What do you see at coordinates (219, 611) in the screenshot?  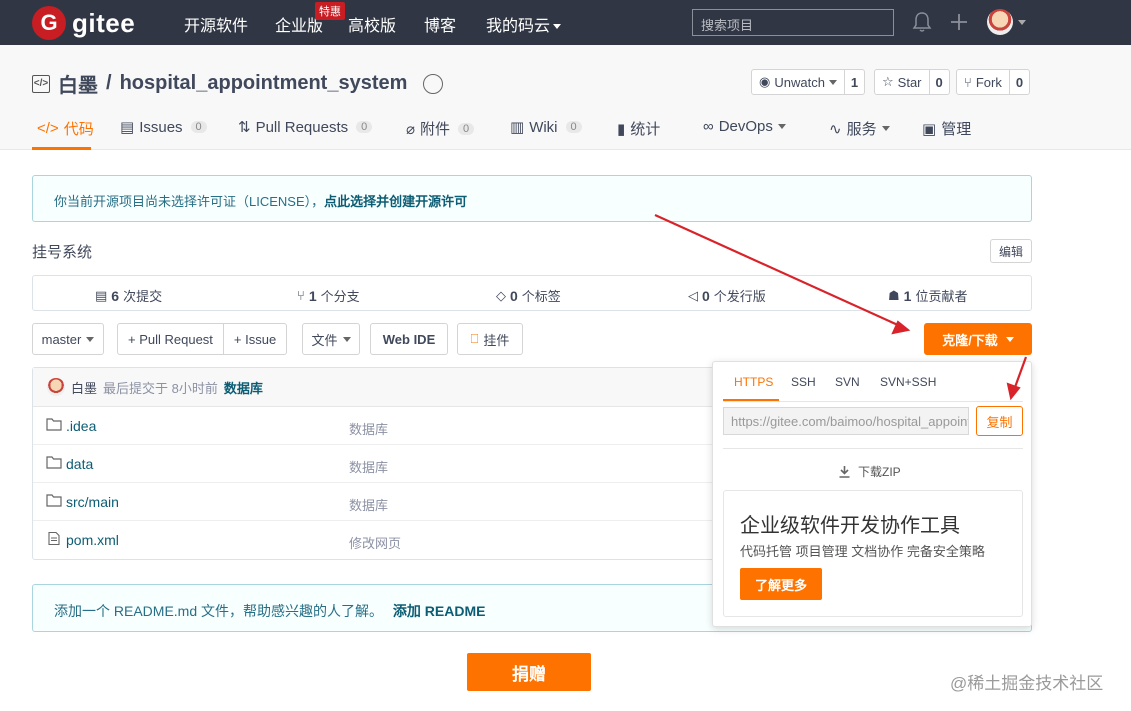 I see `readme-notice-text: 添加一个 README.md 文件，帮助感兴趣的人了解。` at bounding box center [219, 611].